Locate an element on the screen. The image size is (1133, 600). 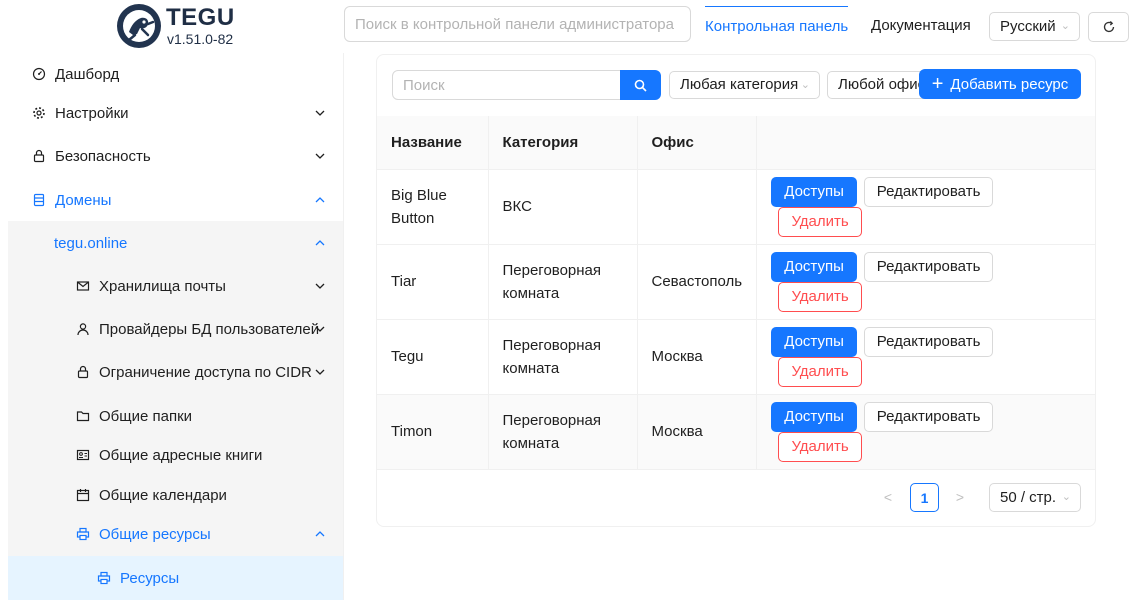
plus-icon: + is located at coordinates (937, 84).